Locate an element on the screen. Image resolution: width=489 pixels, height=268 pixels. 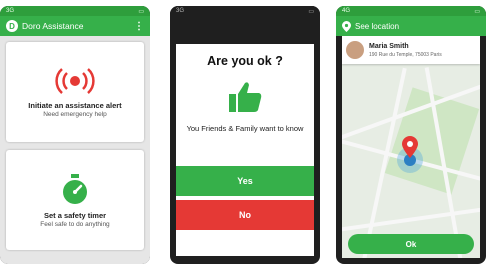
card-title: Initiate an assistance alert is located at coordinates (75, 105).